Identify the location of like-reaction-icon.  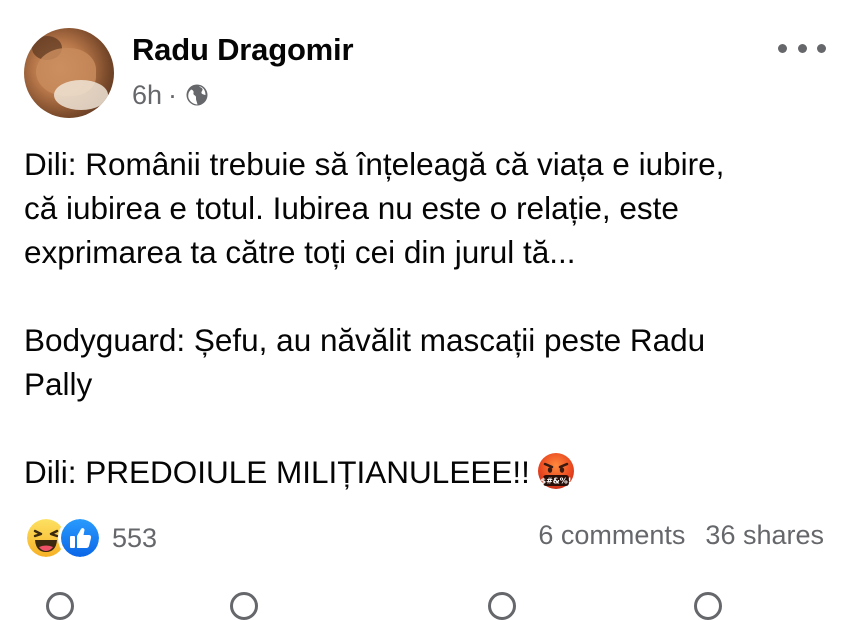
(80, 538).